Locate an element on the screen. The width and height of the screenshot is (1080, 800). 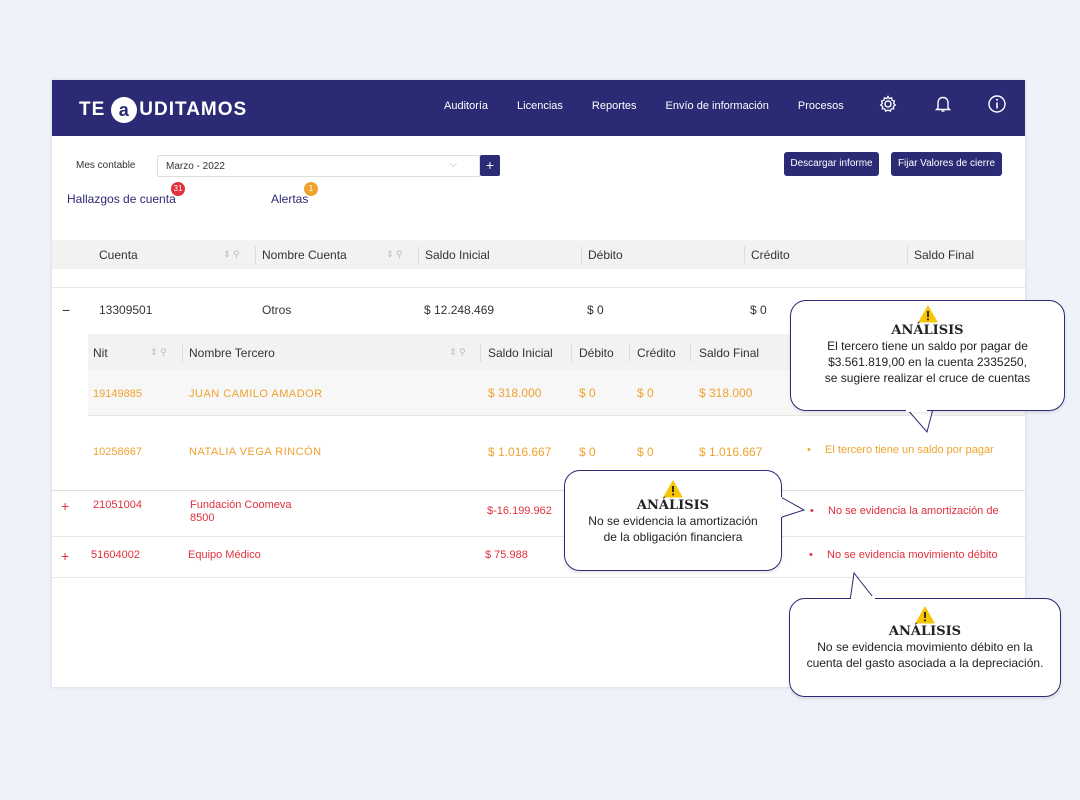
cell-saldo-inicial: $ 12.248.469 is located at coordinates (459, 310).